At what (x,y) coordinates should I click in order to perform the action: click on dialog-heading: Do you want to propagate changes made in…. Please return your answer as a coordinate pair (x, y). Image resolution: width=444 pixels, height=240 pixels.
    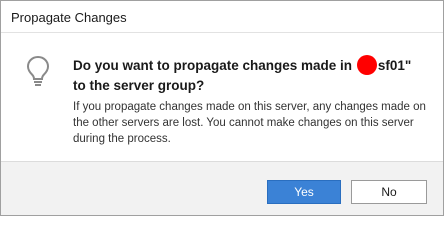
    Looking at the image, I should click on (248, 75).